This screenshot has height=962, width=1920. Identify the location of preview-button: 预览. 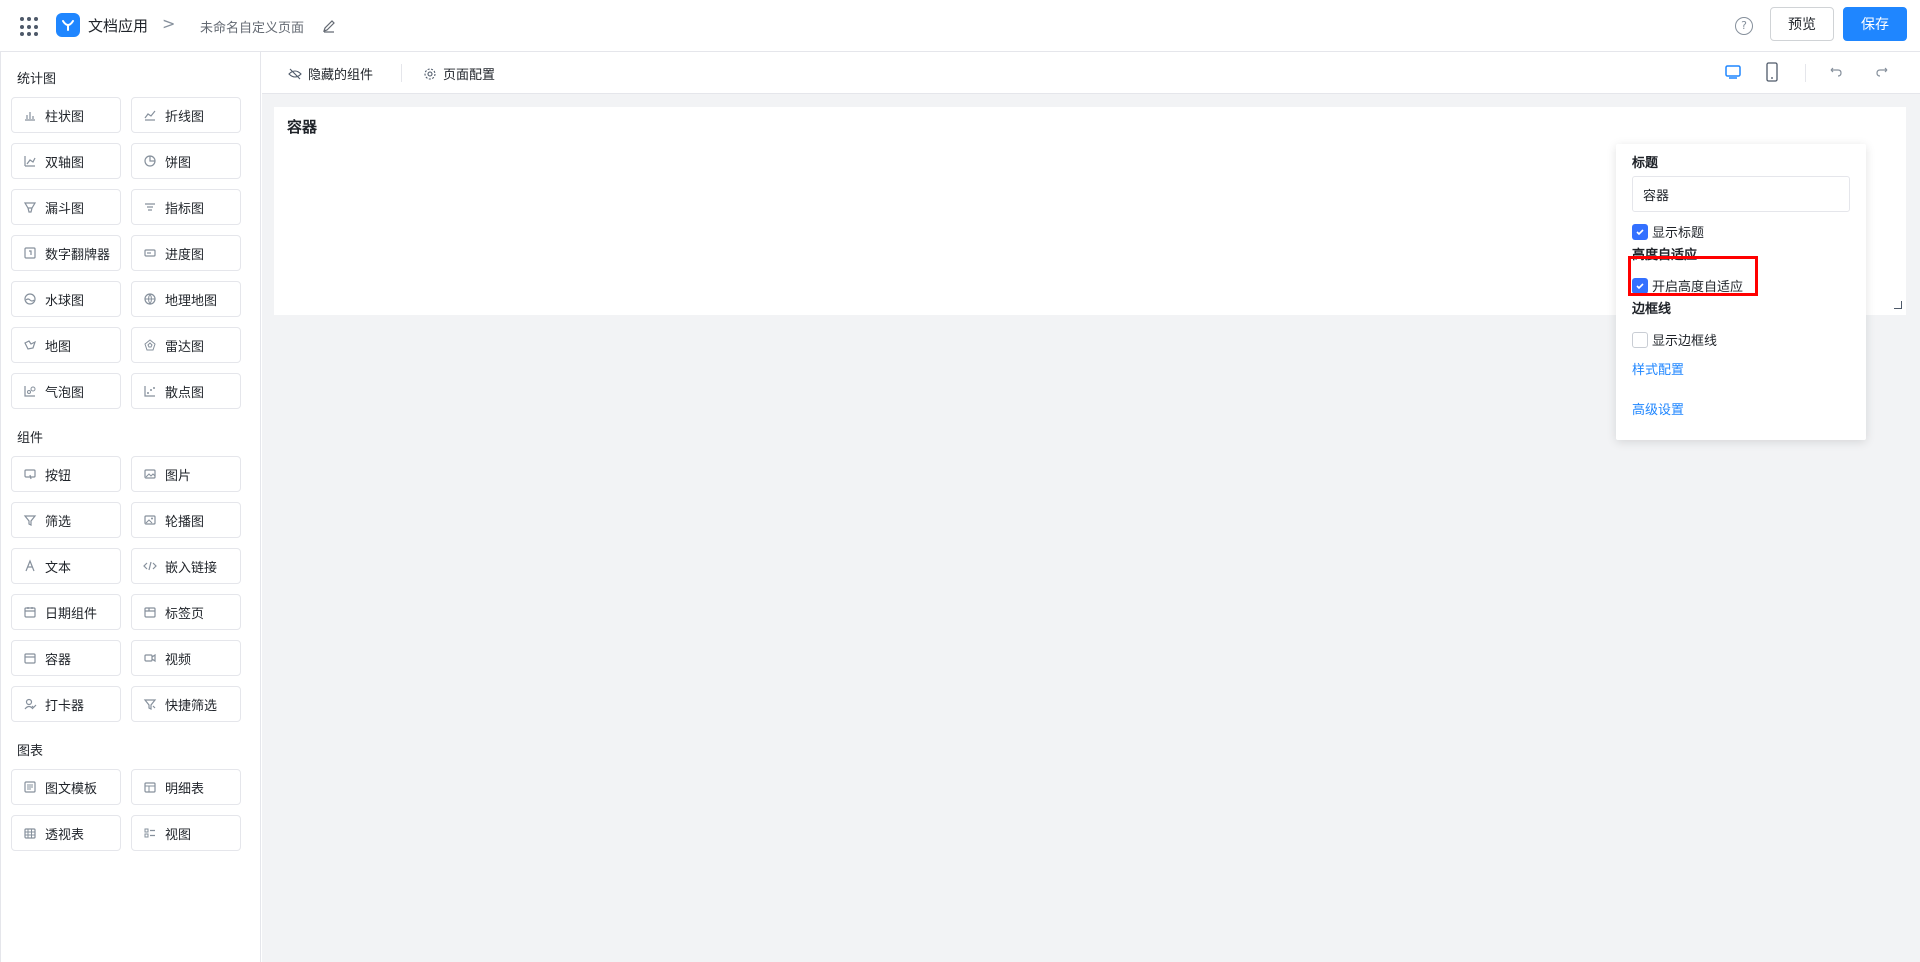
(1802, 24).